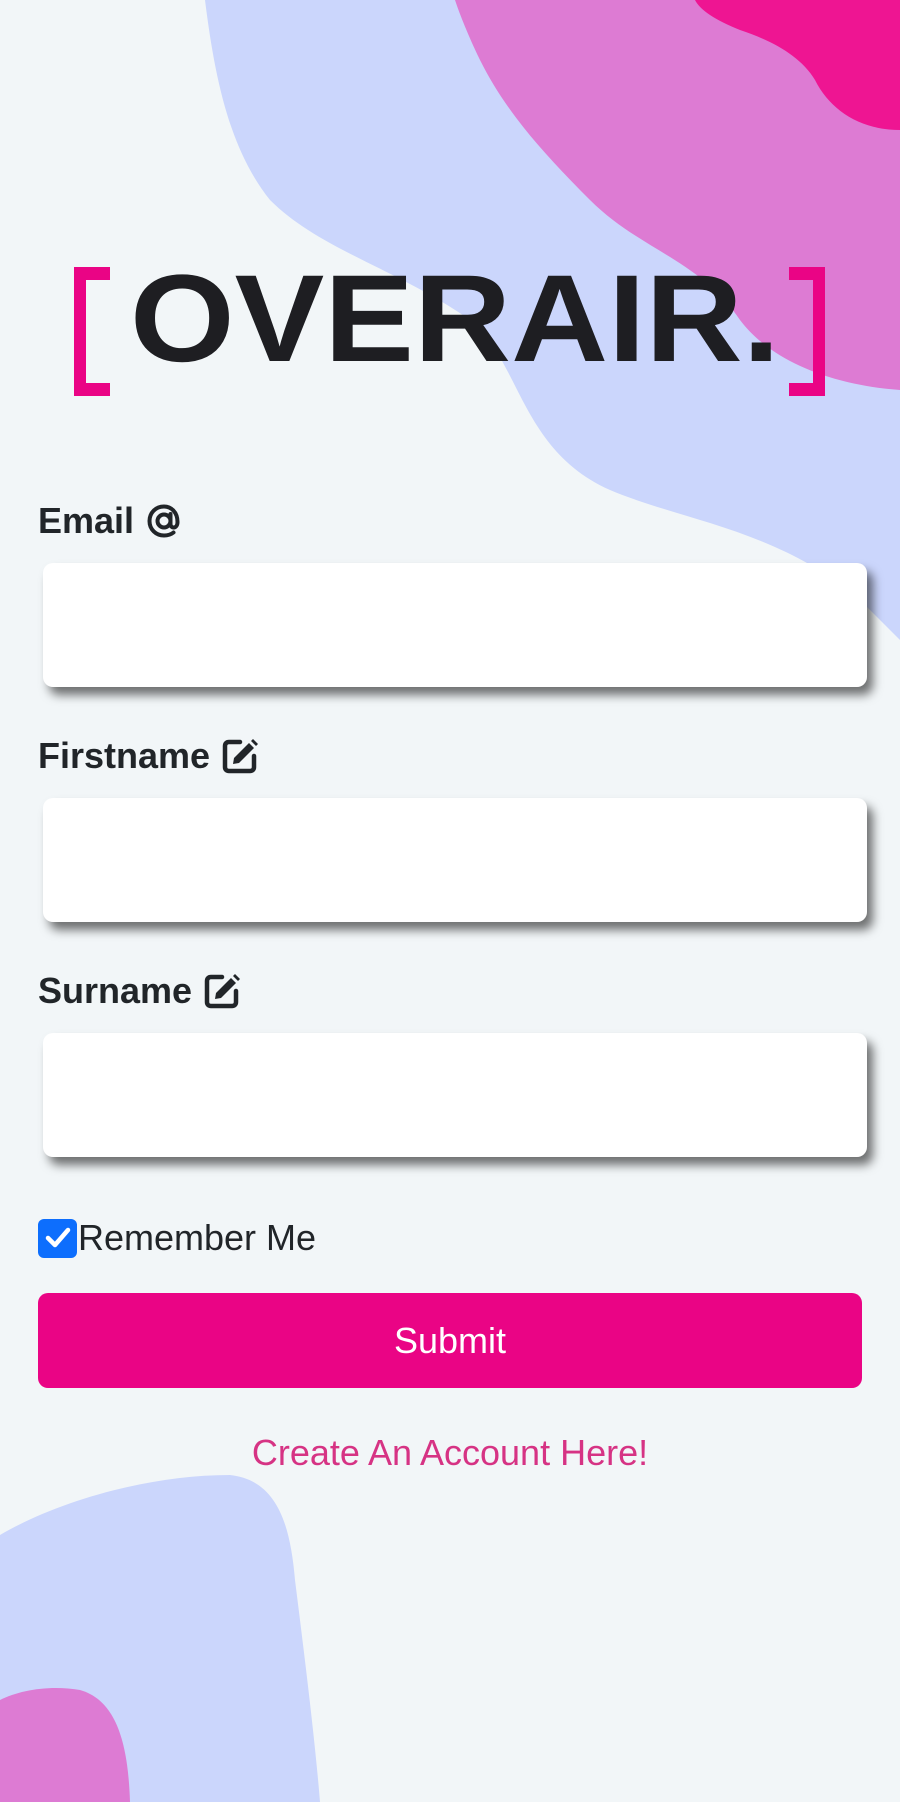 This screenshot has height=1802, width=900. Describe the element at coordinates (450, 1453) in the screenshot. I see `create-account-link: Create An Account Here!` at that location.